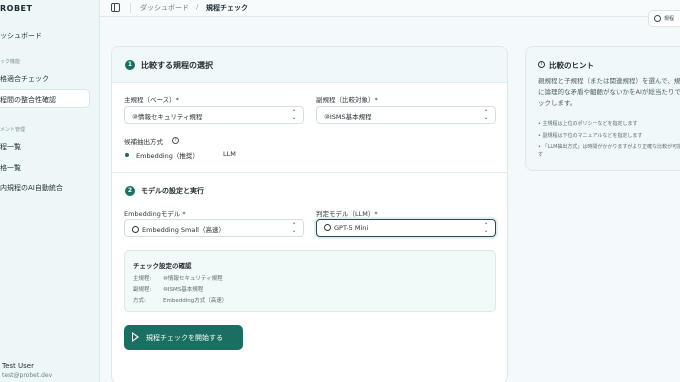 This screenshot has height=382, width=680. What do you see at coordinates (31, 188) in the screenshot?
I see `sidebar-item-ai-integration: 内規程のAI自動統合` at bounding box center [31, 188].